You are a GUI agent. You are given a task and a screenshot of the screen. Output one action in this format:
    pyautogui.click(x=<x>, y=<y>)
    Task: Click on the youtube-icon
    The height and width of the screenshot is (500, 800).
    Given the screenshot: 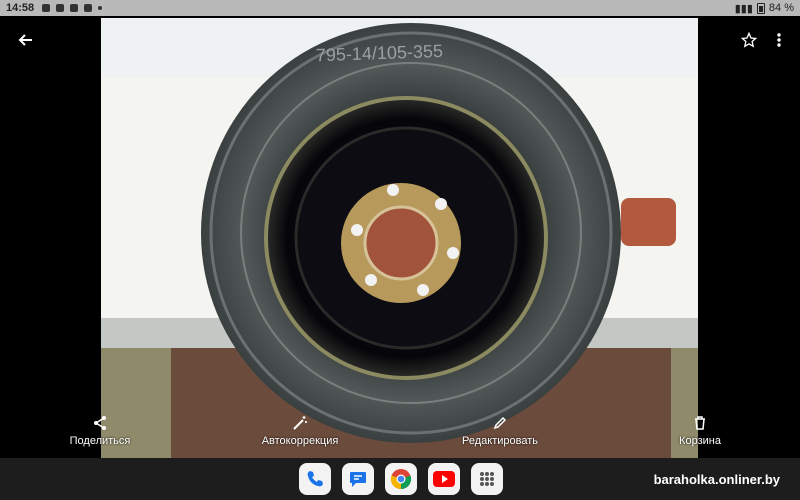 What is the action you would take?
    pyautogui.click(x=444, y=479)
    